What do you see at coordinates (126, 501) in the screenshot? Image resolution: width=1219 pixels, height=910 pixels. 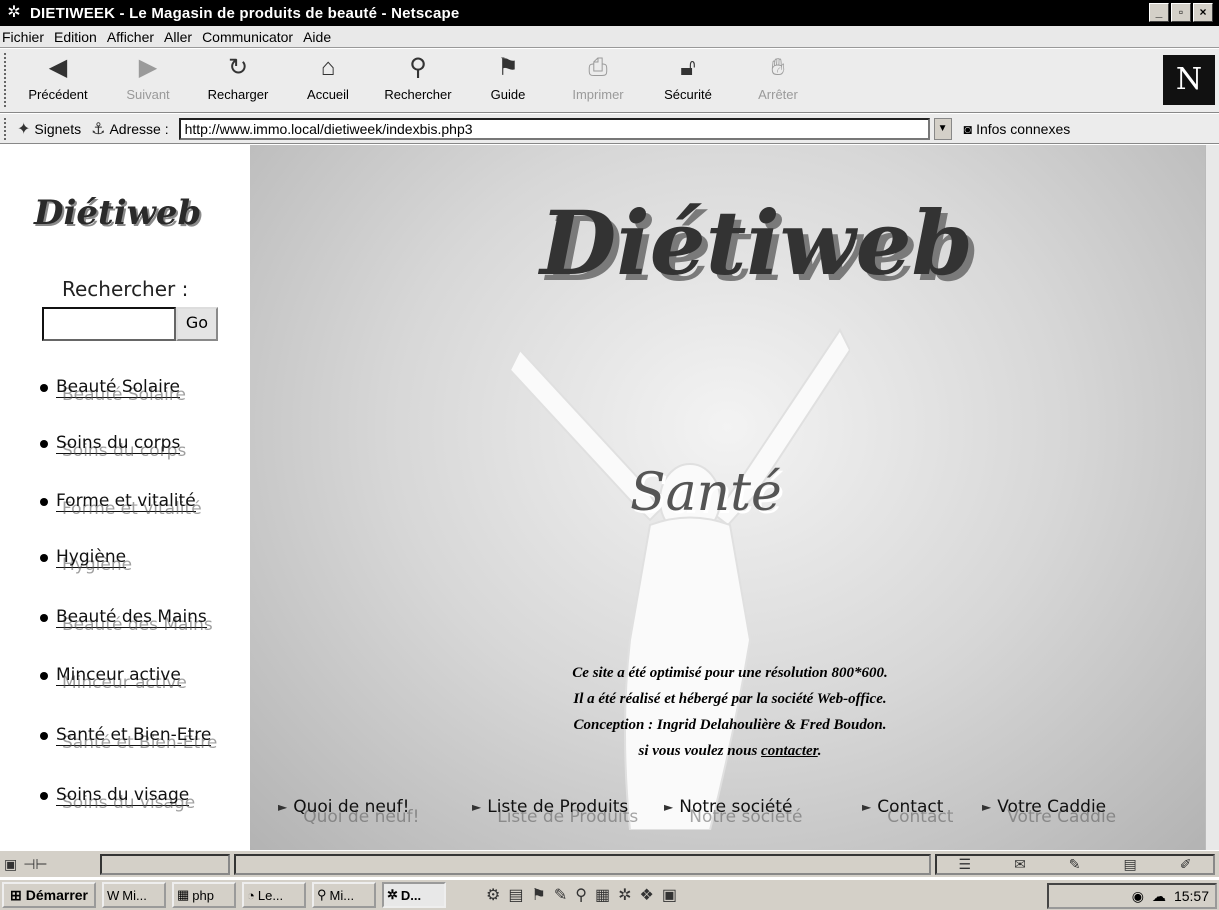 I see `nav-label: Forme et vitalité` at bounding box center [126, 501].